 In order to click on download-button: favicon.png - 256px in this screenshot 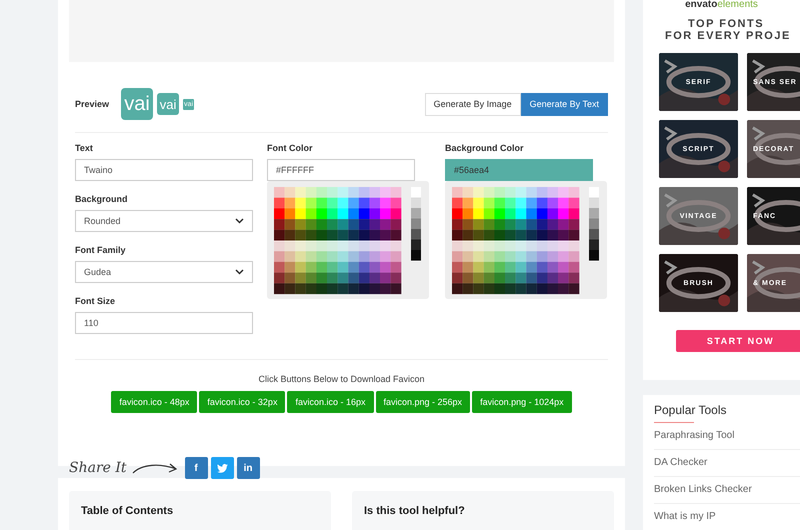, I will do `click(423, 402)`.